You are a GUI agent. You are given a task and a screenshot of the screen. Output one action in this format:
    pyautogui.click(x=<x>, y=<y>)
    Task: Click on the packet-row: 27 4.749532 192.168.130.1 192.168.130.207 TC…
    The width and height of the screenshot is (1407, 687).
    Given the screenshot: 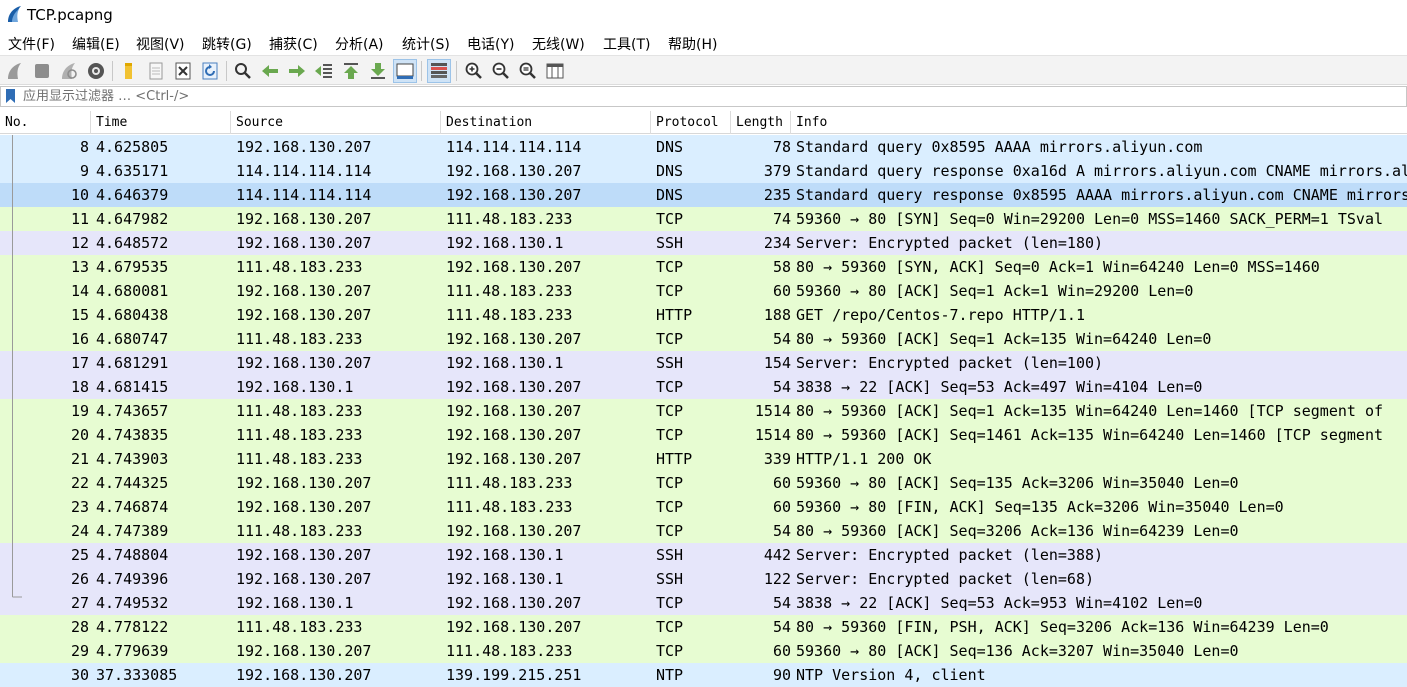 What is the action you would take?
    pyautogui.click(x=703, y=603)
    